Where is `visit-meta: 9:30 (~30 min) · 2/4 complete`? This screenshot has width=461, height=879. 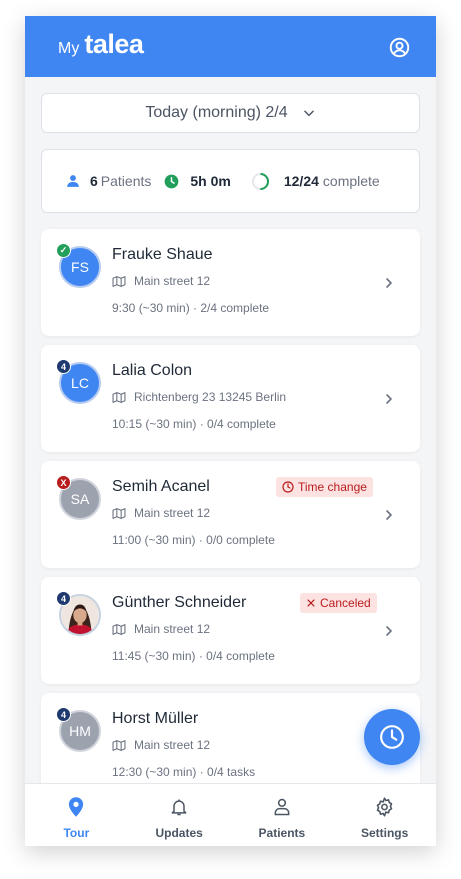
visit-meta: 9:30 (~30 min) · 2/4 complete is located at coordinates (191, 308).